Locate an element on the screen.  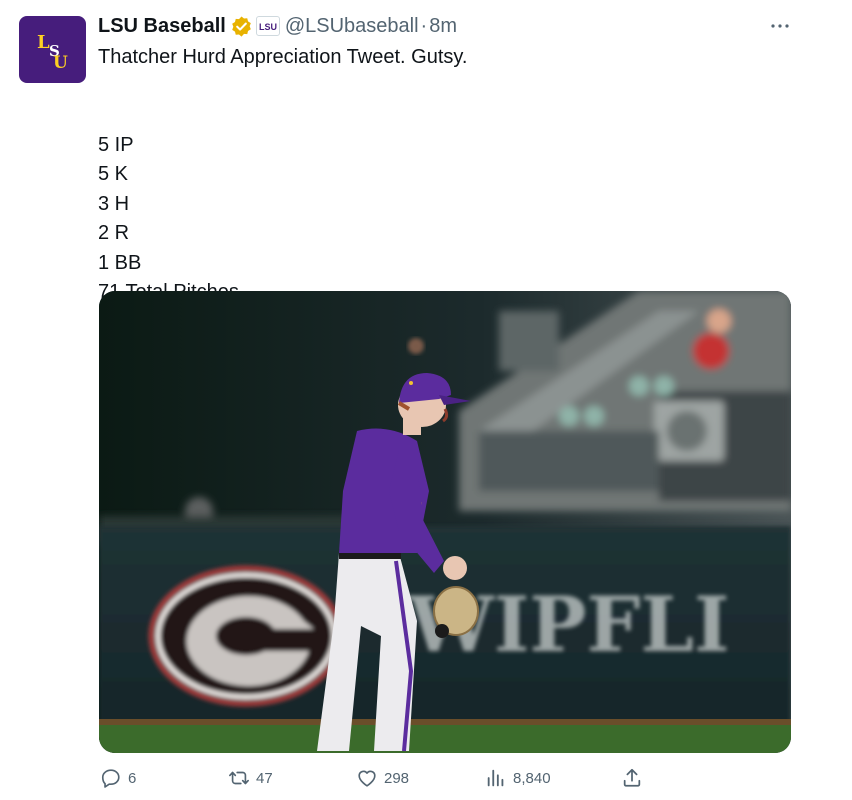
affiliate-logo: LSU is located at coordinates (268, 27).